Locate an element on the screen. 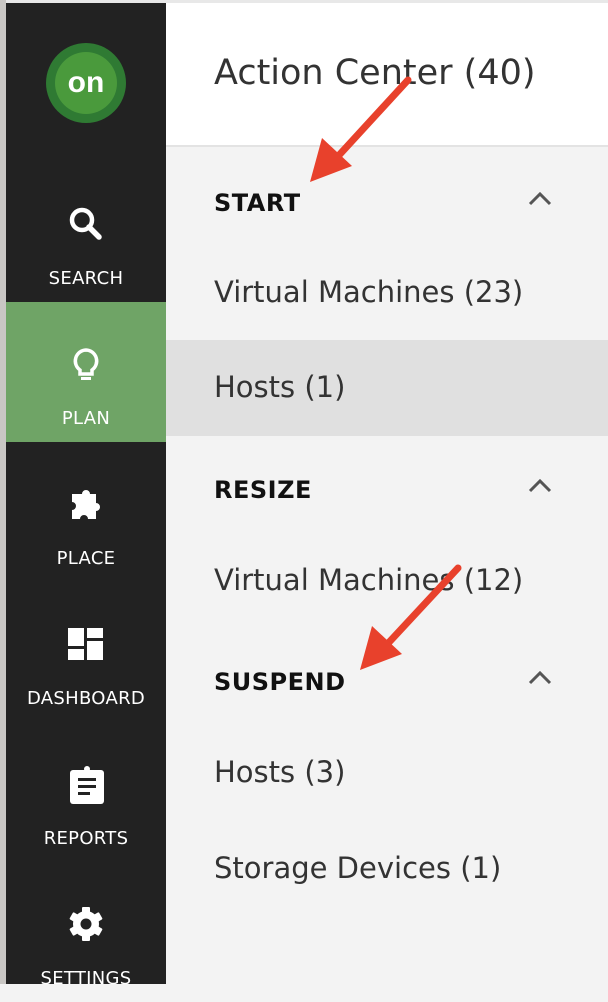  sidebar-item-label: SETTINGS is located at coordinates (86, 978).